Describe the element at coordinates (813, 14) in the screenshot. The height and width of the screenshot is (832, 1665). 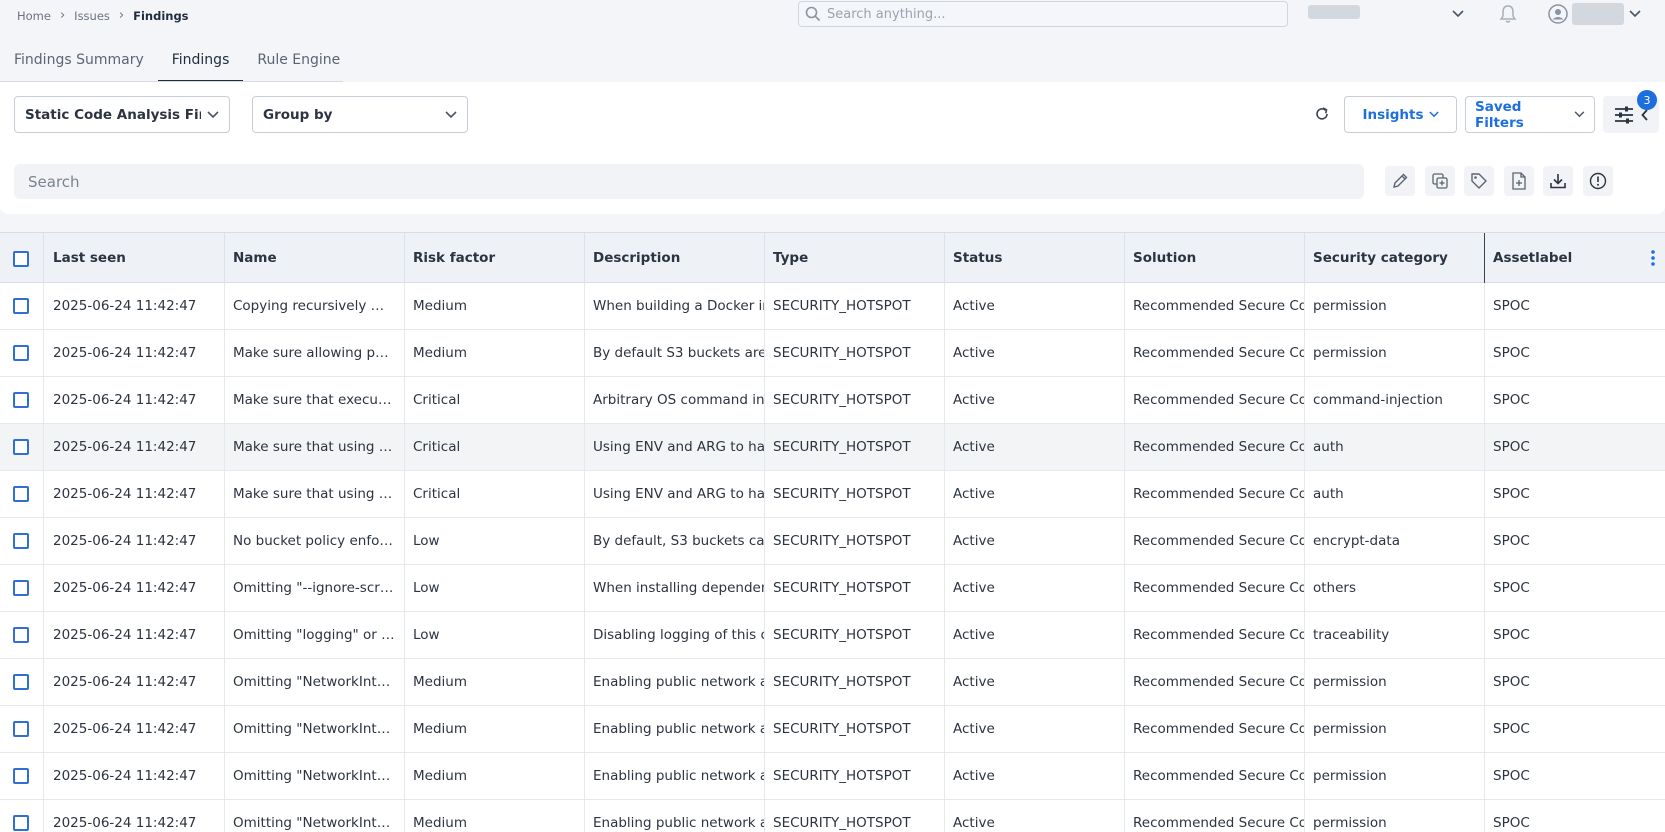
I see `search-icon` at that location.